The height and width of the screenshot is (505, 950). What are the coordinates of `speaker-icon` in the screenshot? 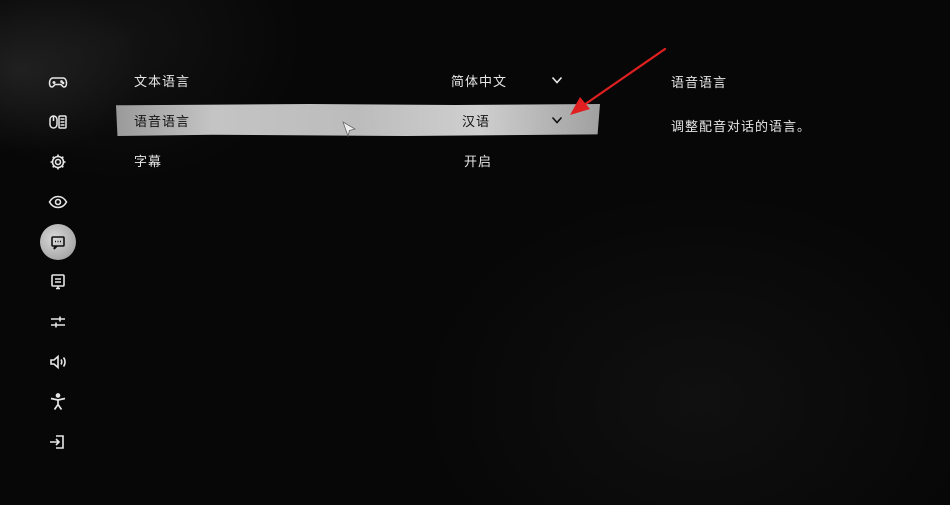 It's located at (58, 362).